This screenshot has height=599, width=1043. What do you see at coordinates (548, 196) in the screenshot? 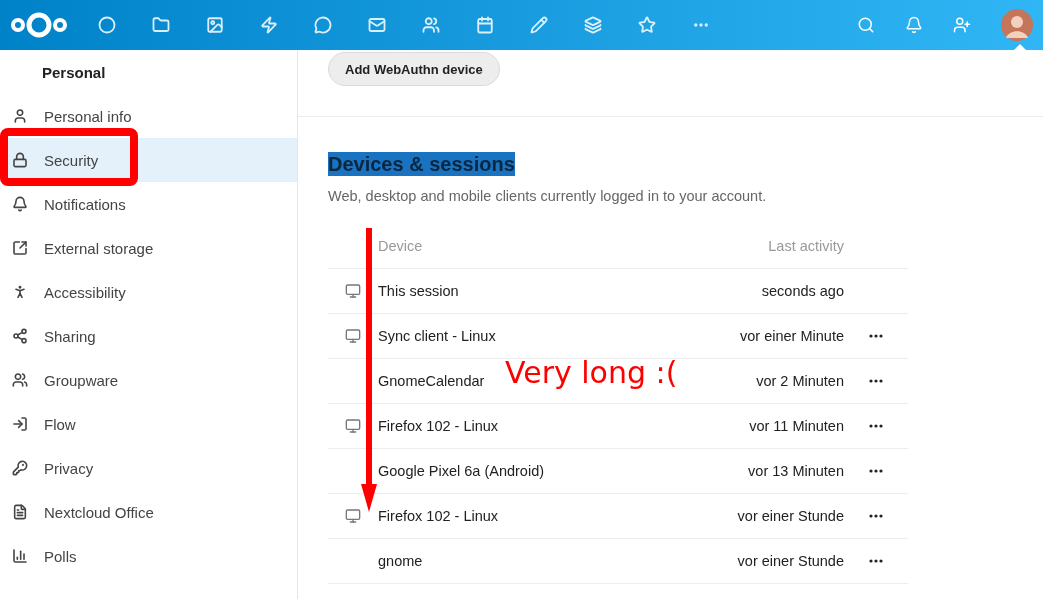
I see `section-description: Web, desktop and mobile clients currently logged in to your account.` at bounding box center [548, 196].